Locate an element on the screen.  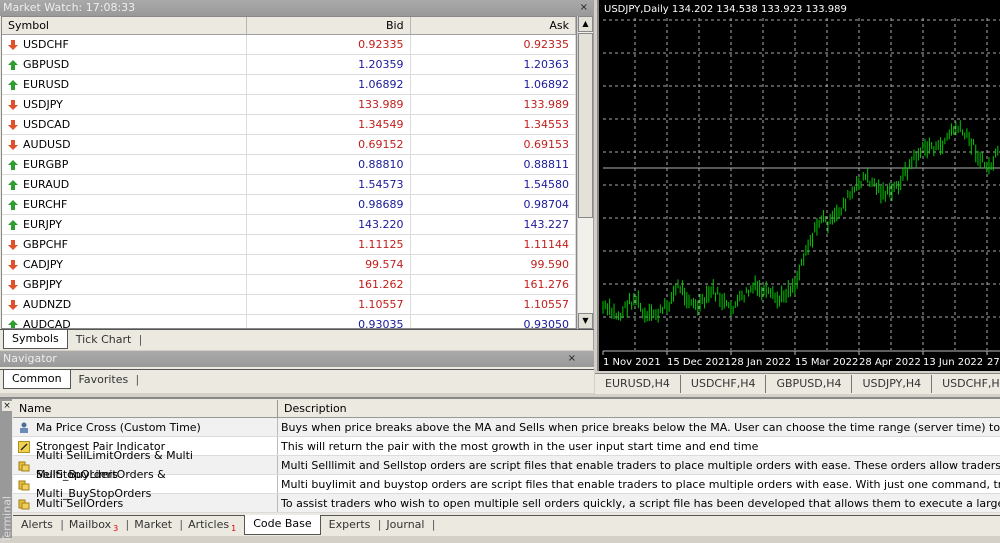
market-watch-titlebar: Market Watch: 17:08:33 × is located at coordinates (296, 8).